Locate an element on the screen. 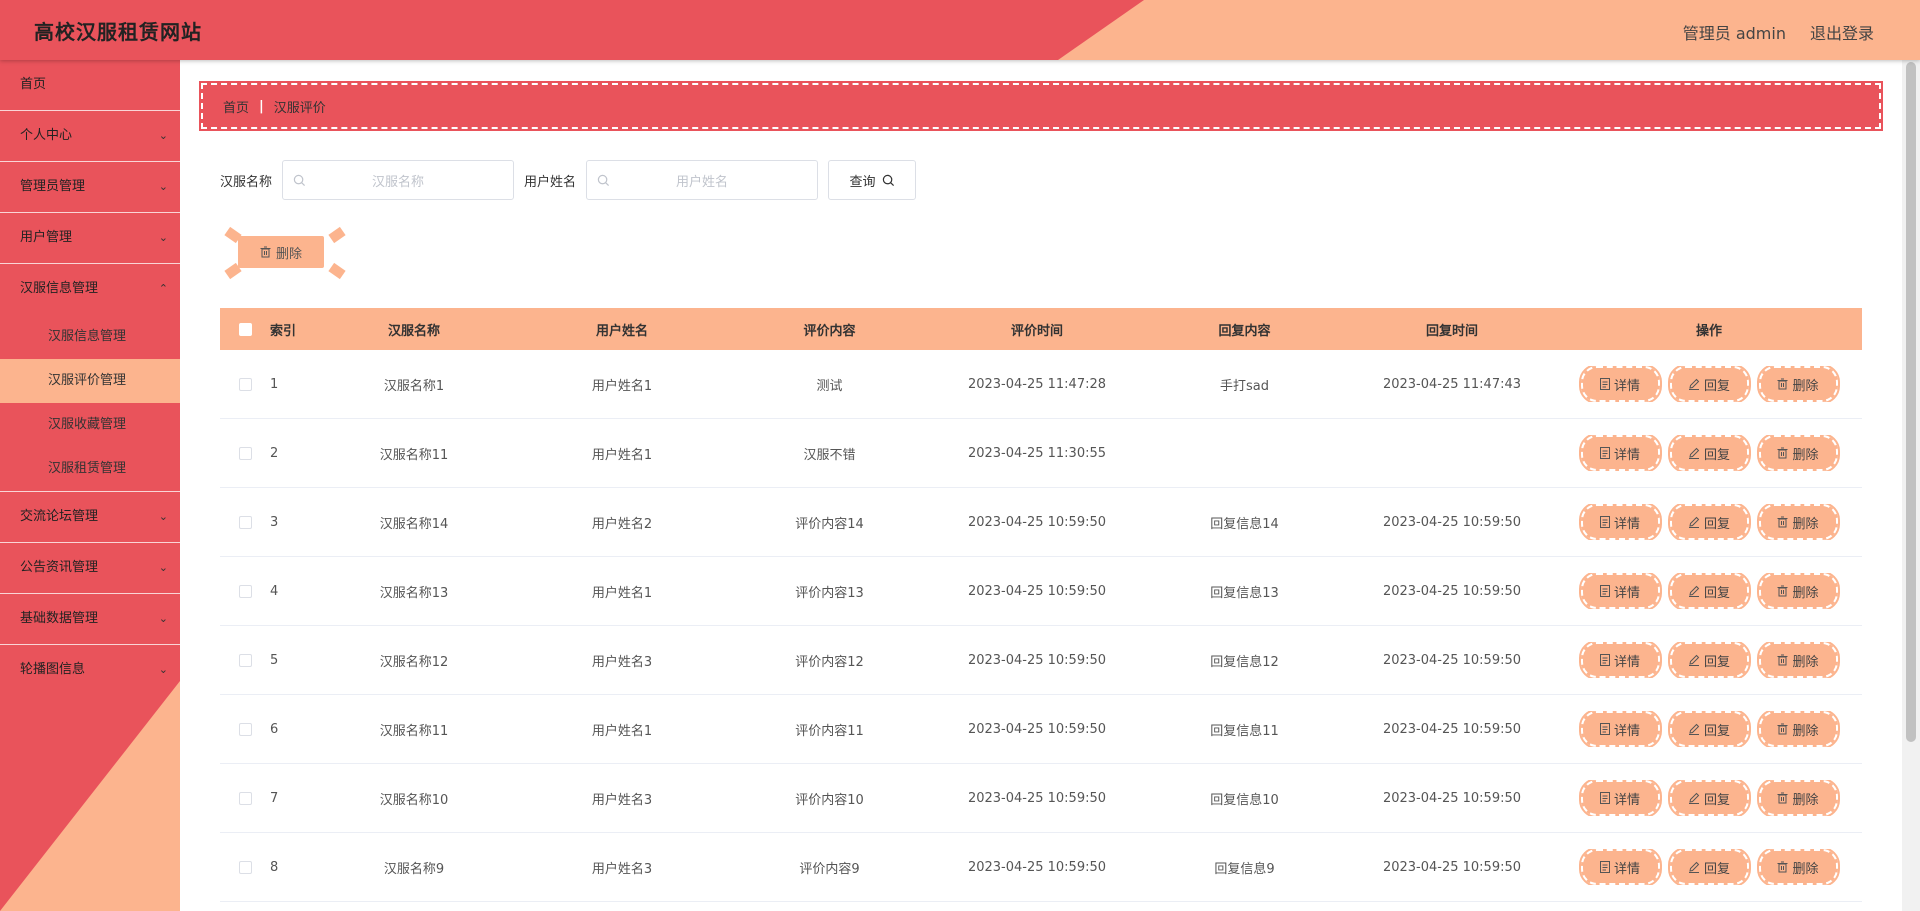  sidebar-item-home: 首页 is located at coordinates (90, 85).